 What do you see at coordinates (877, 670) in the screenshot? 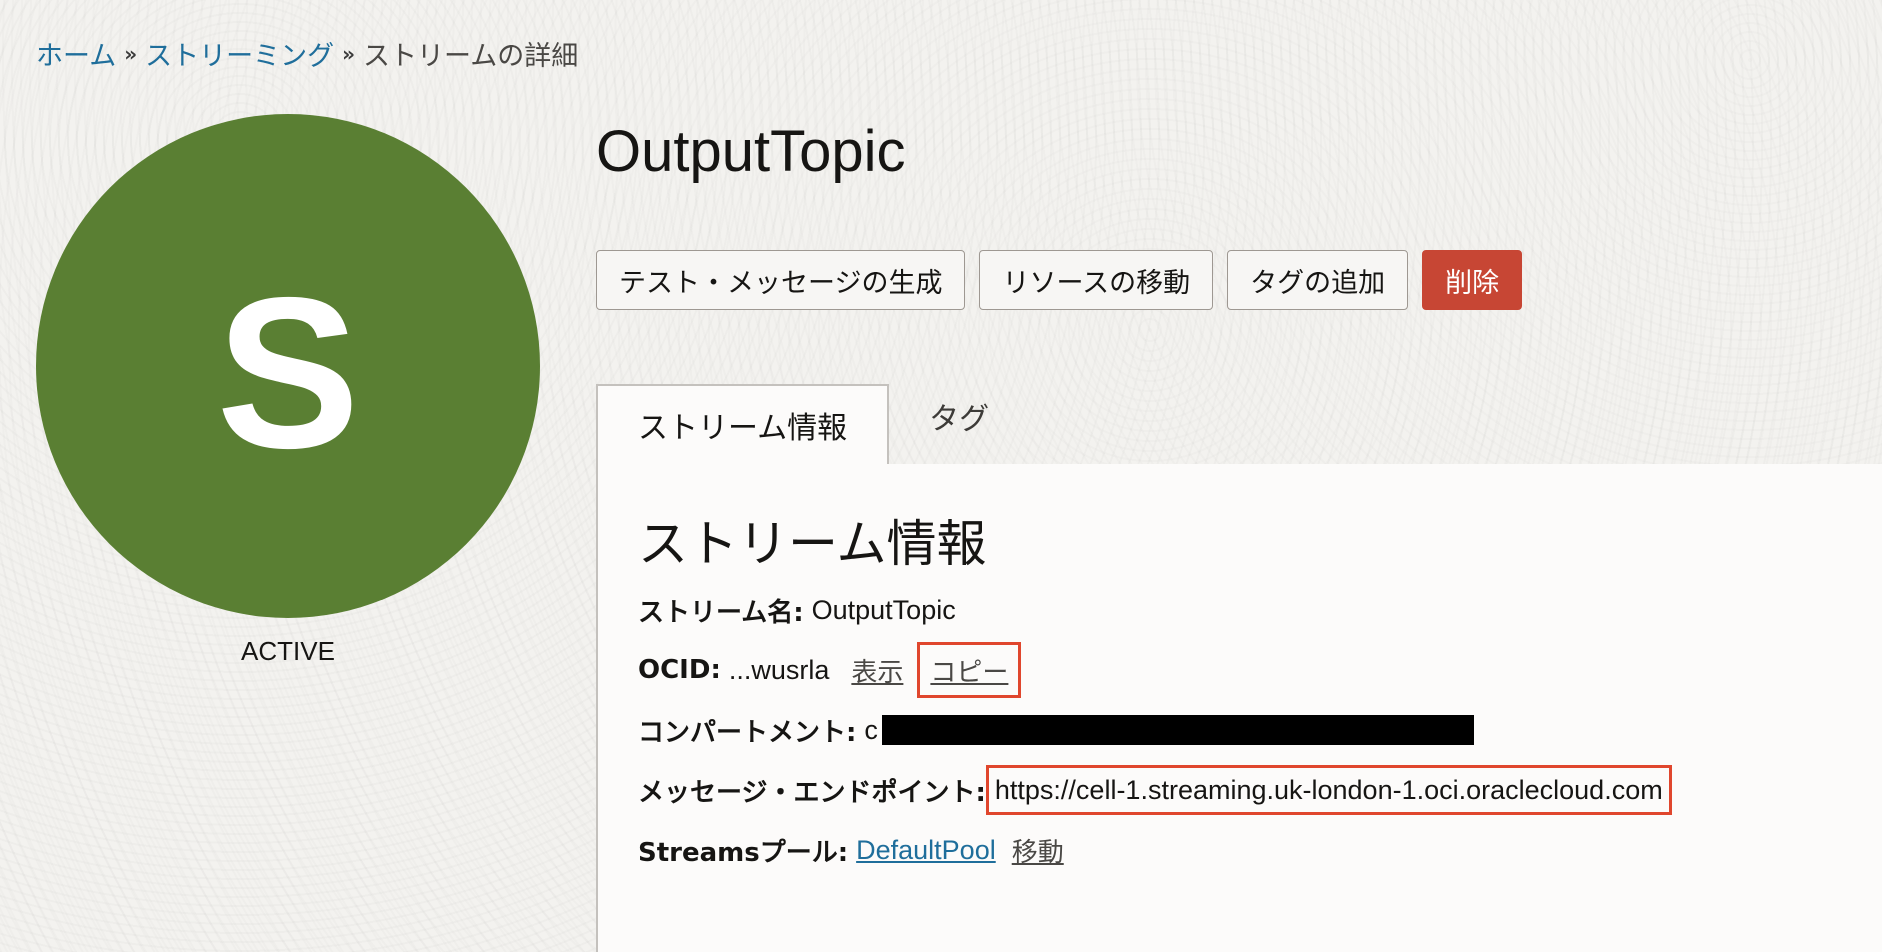
I see `ocid-show-link: 表示` at bounding box center [877, 670].